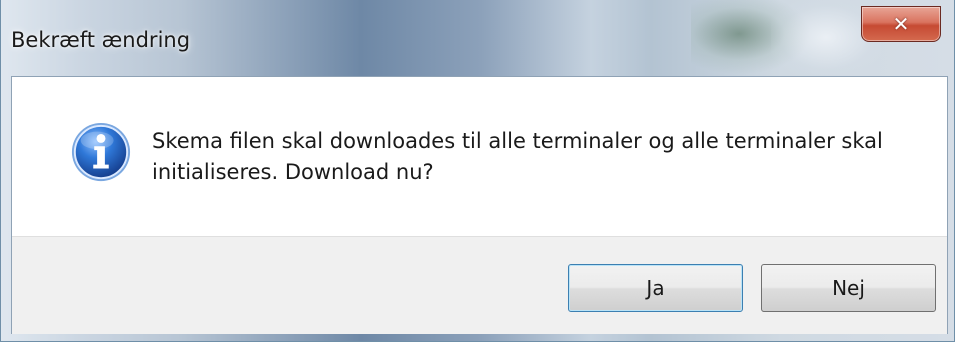  What do you see at coordinates (655, 288) in the screenshot?
I see `yes-button: Ja` at bounding box center [655, 288].